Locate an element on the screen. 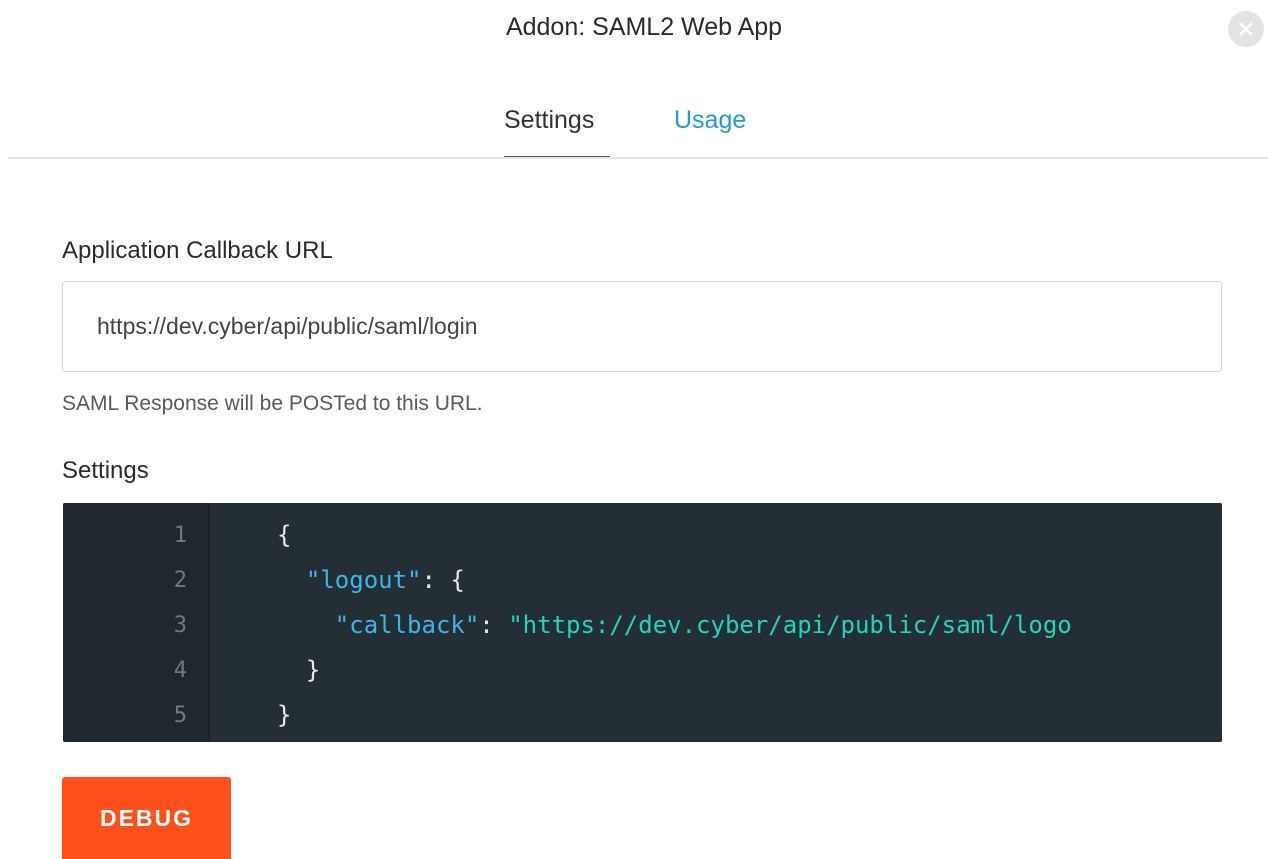  tab-settings: Settings is located at coordinates (549, 120).